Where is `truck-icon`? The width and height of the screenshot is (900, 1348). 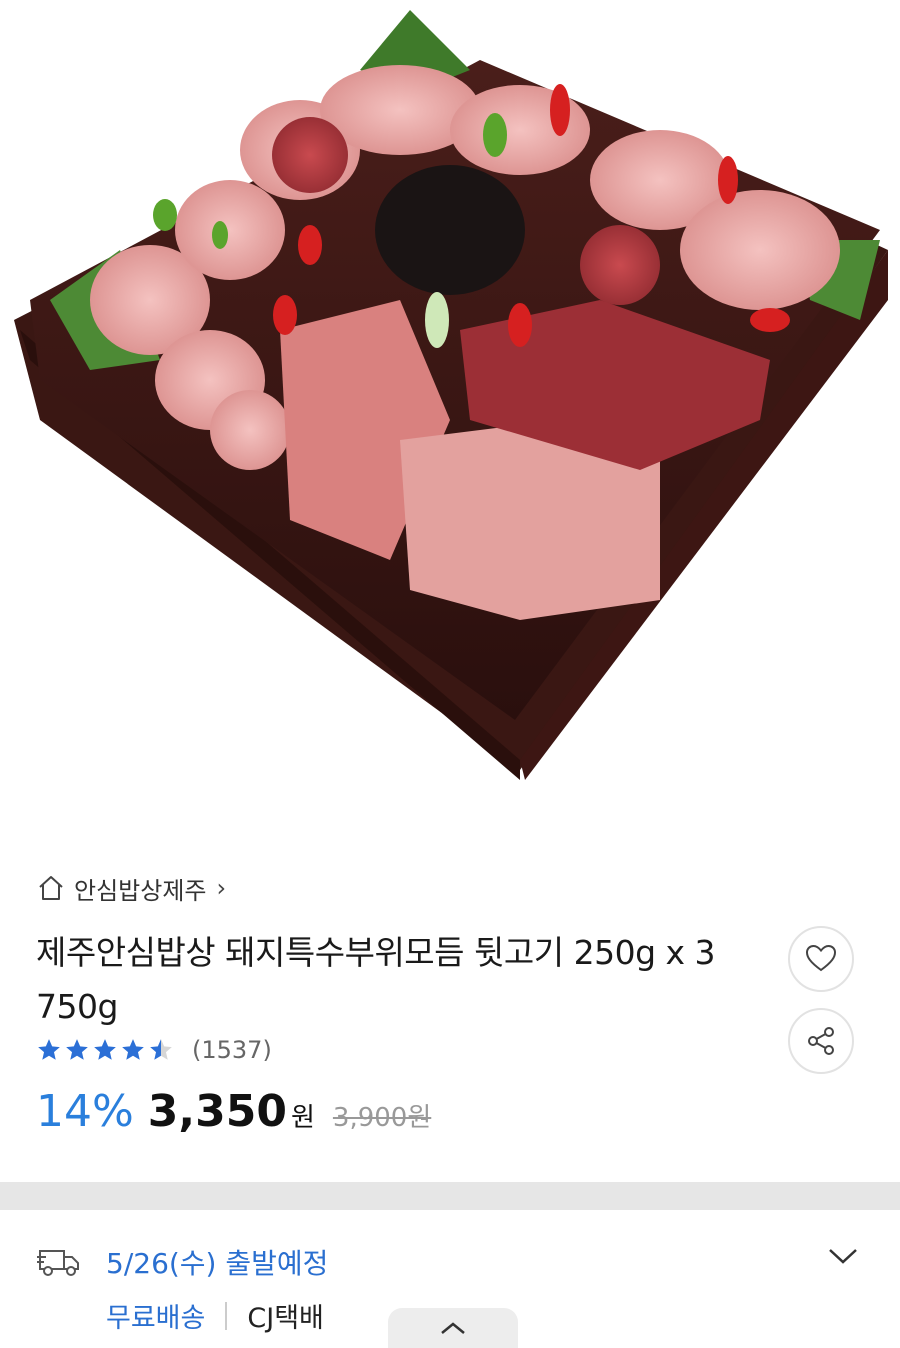
truck-icon is located at coordinates (58, 1263).